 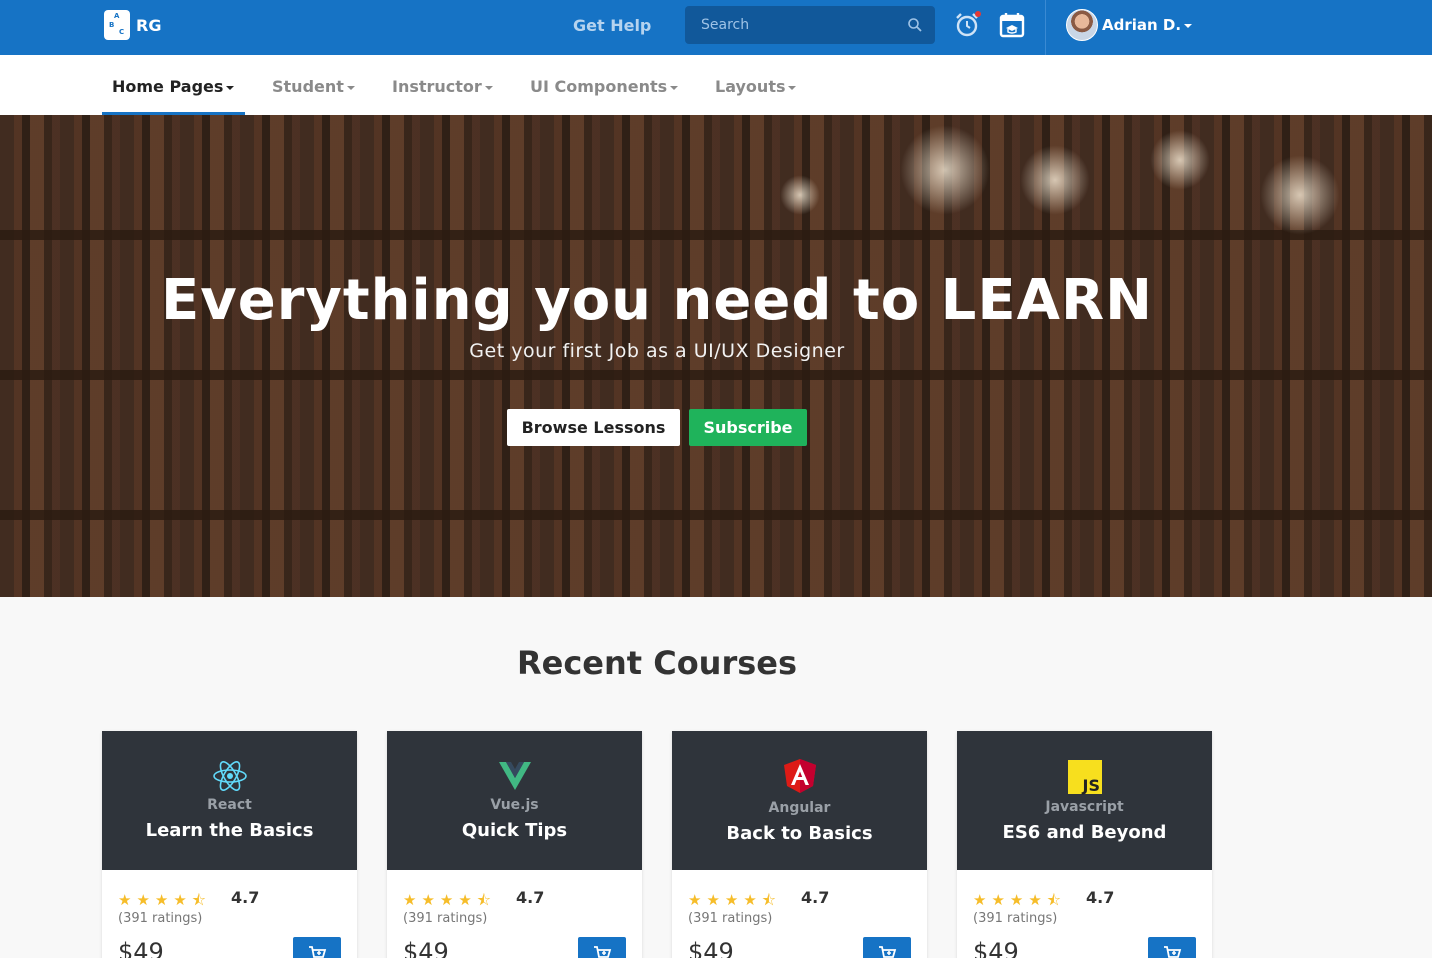 What do you see at coordinates (657, 663) in the screenshot?
I see `section-title: Recent Courses` at bounding box center [657, 663].